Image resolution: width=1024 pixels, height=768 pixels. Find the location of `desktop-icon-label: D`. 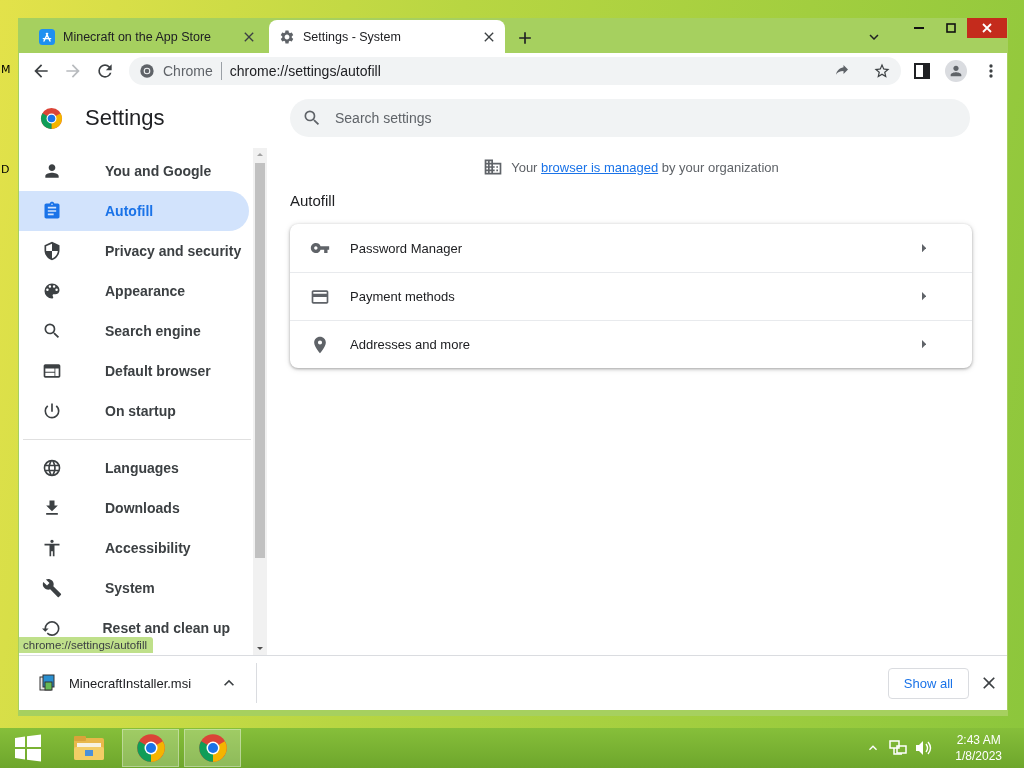

desktop-icon-label: D is located at coordinates (5, 169).